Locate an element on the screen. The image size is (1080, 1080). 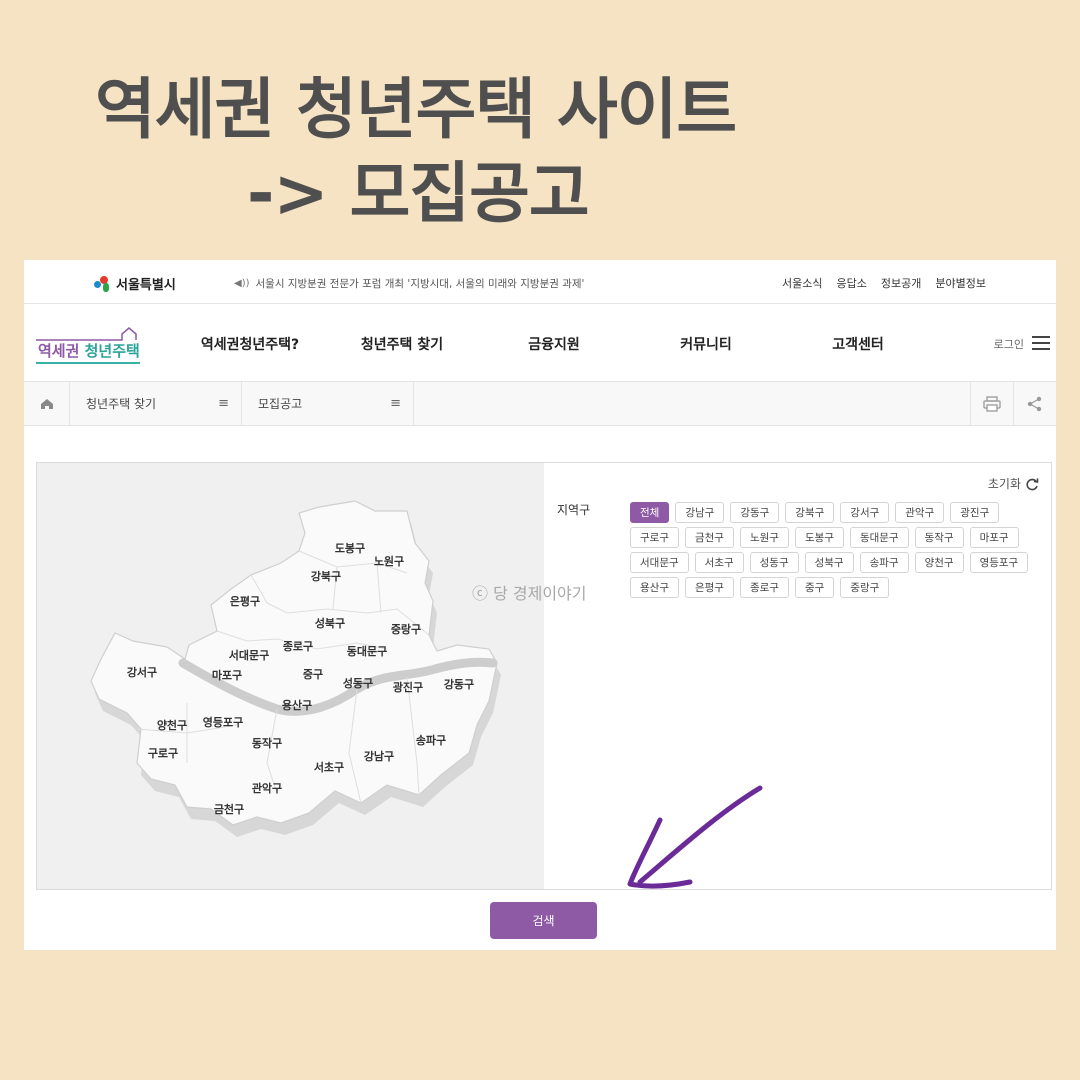
share-icon is located at coordinates (1034, 403).